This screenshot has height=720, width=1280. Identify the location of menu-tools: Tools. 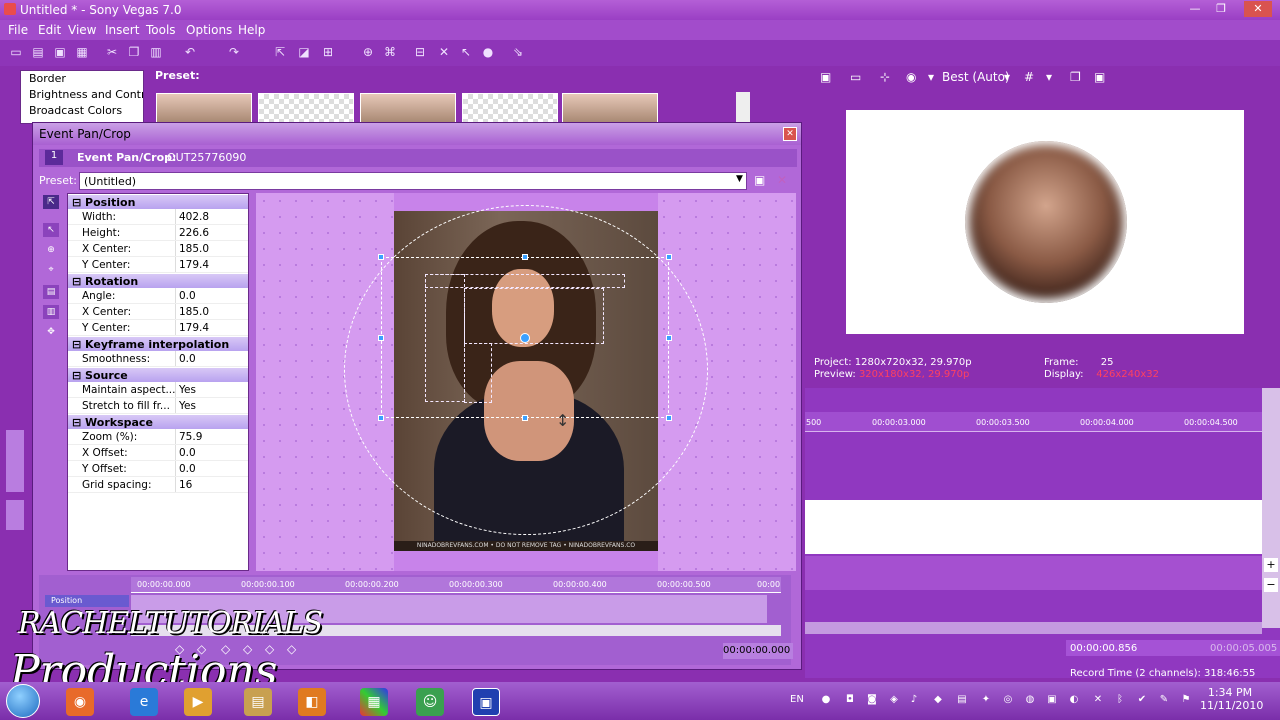
(161, 30).